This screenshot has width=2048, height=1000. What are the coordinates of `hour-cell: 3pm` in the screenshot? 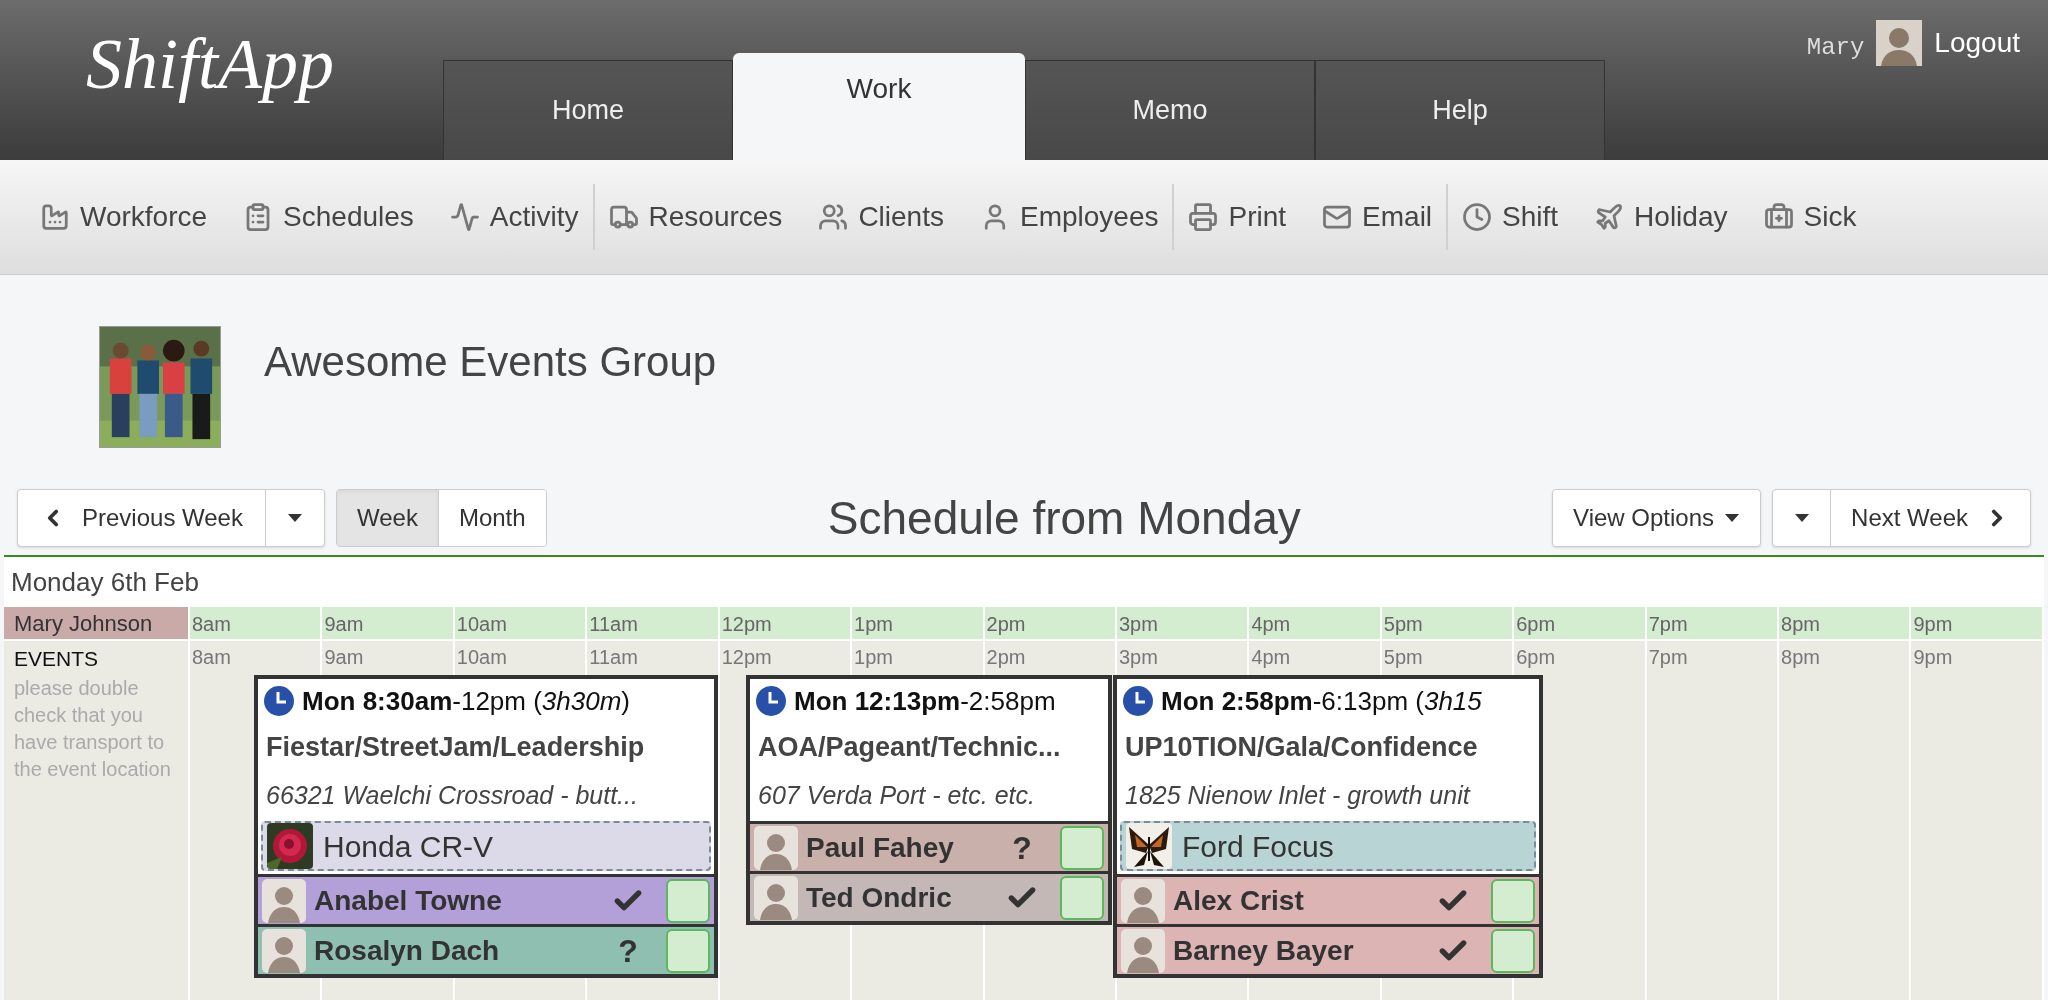 It's located at (1183, 623).